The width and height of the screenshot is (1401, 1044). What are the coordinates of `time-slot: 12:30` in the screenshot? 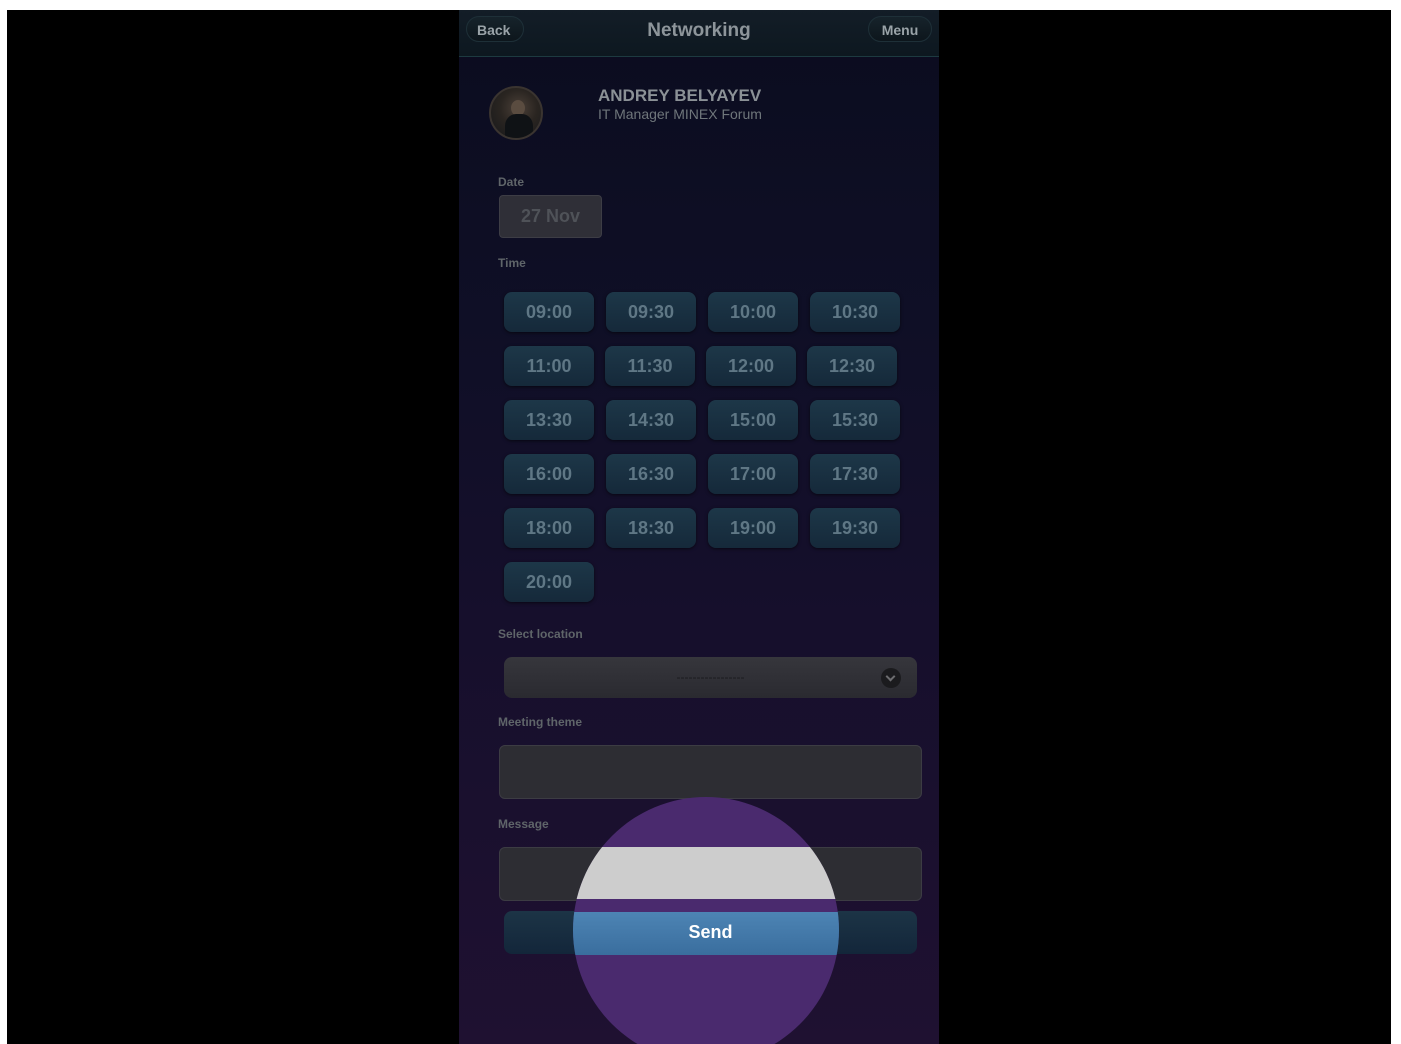 It's located at (852, 366).